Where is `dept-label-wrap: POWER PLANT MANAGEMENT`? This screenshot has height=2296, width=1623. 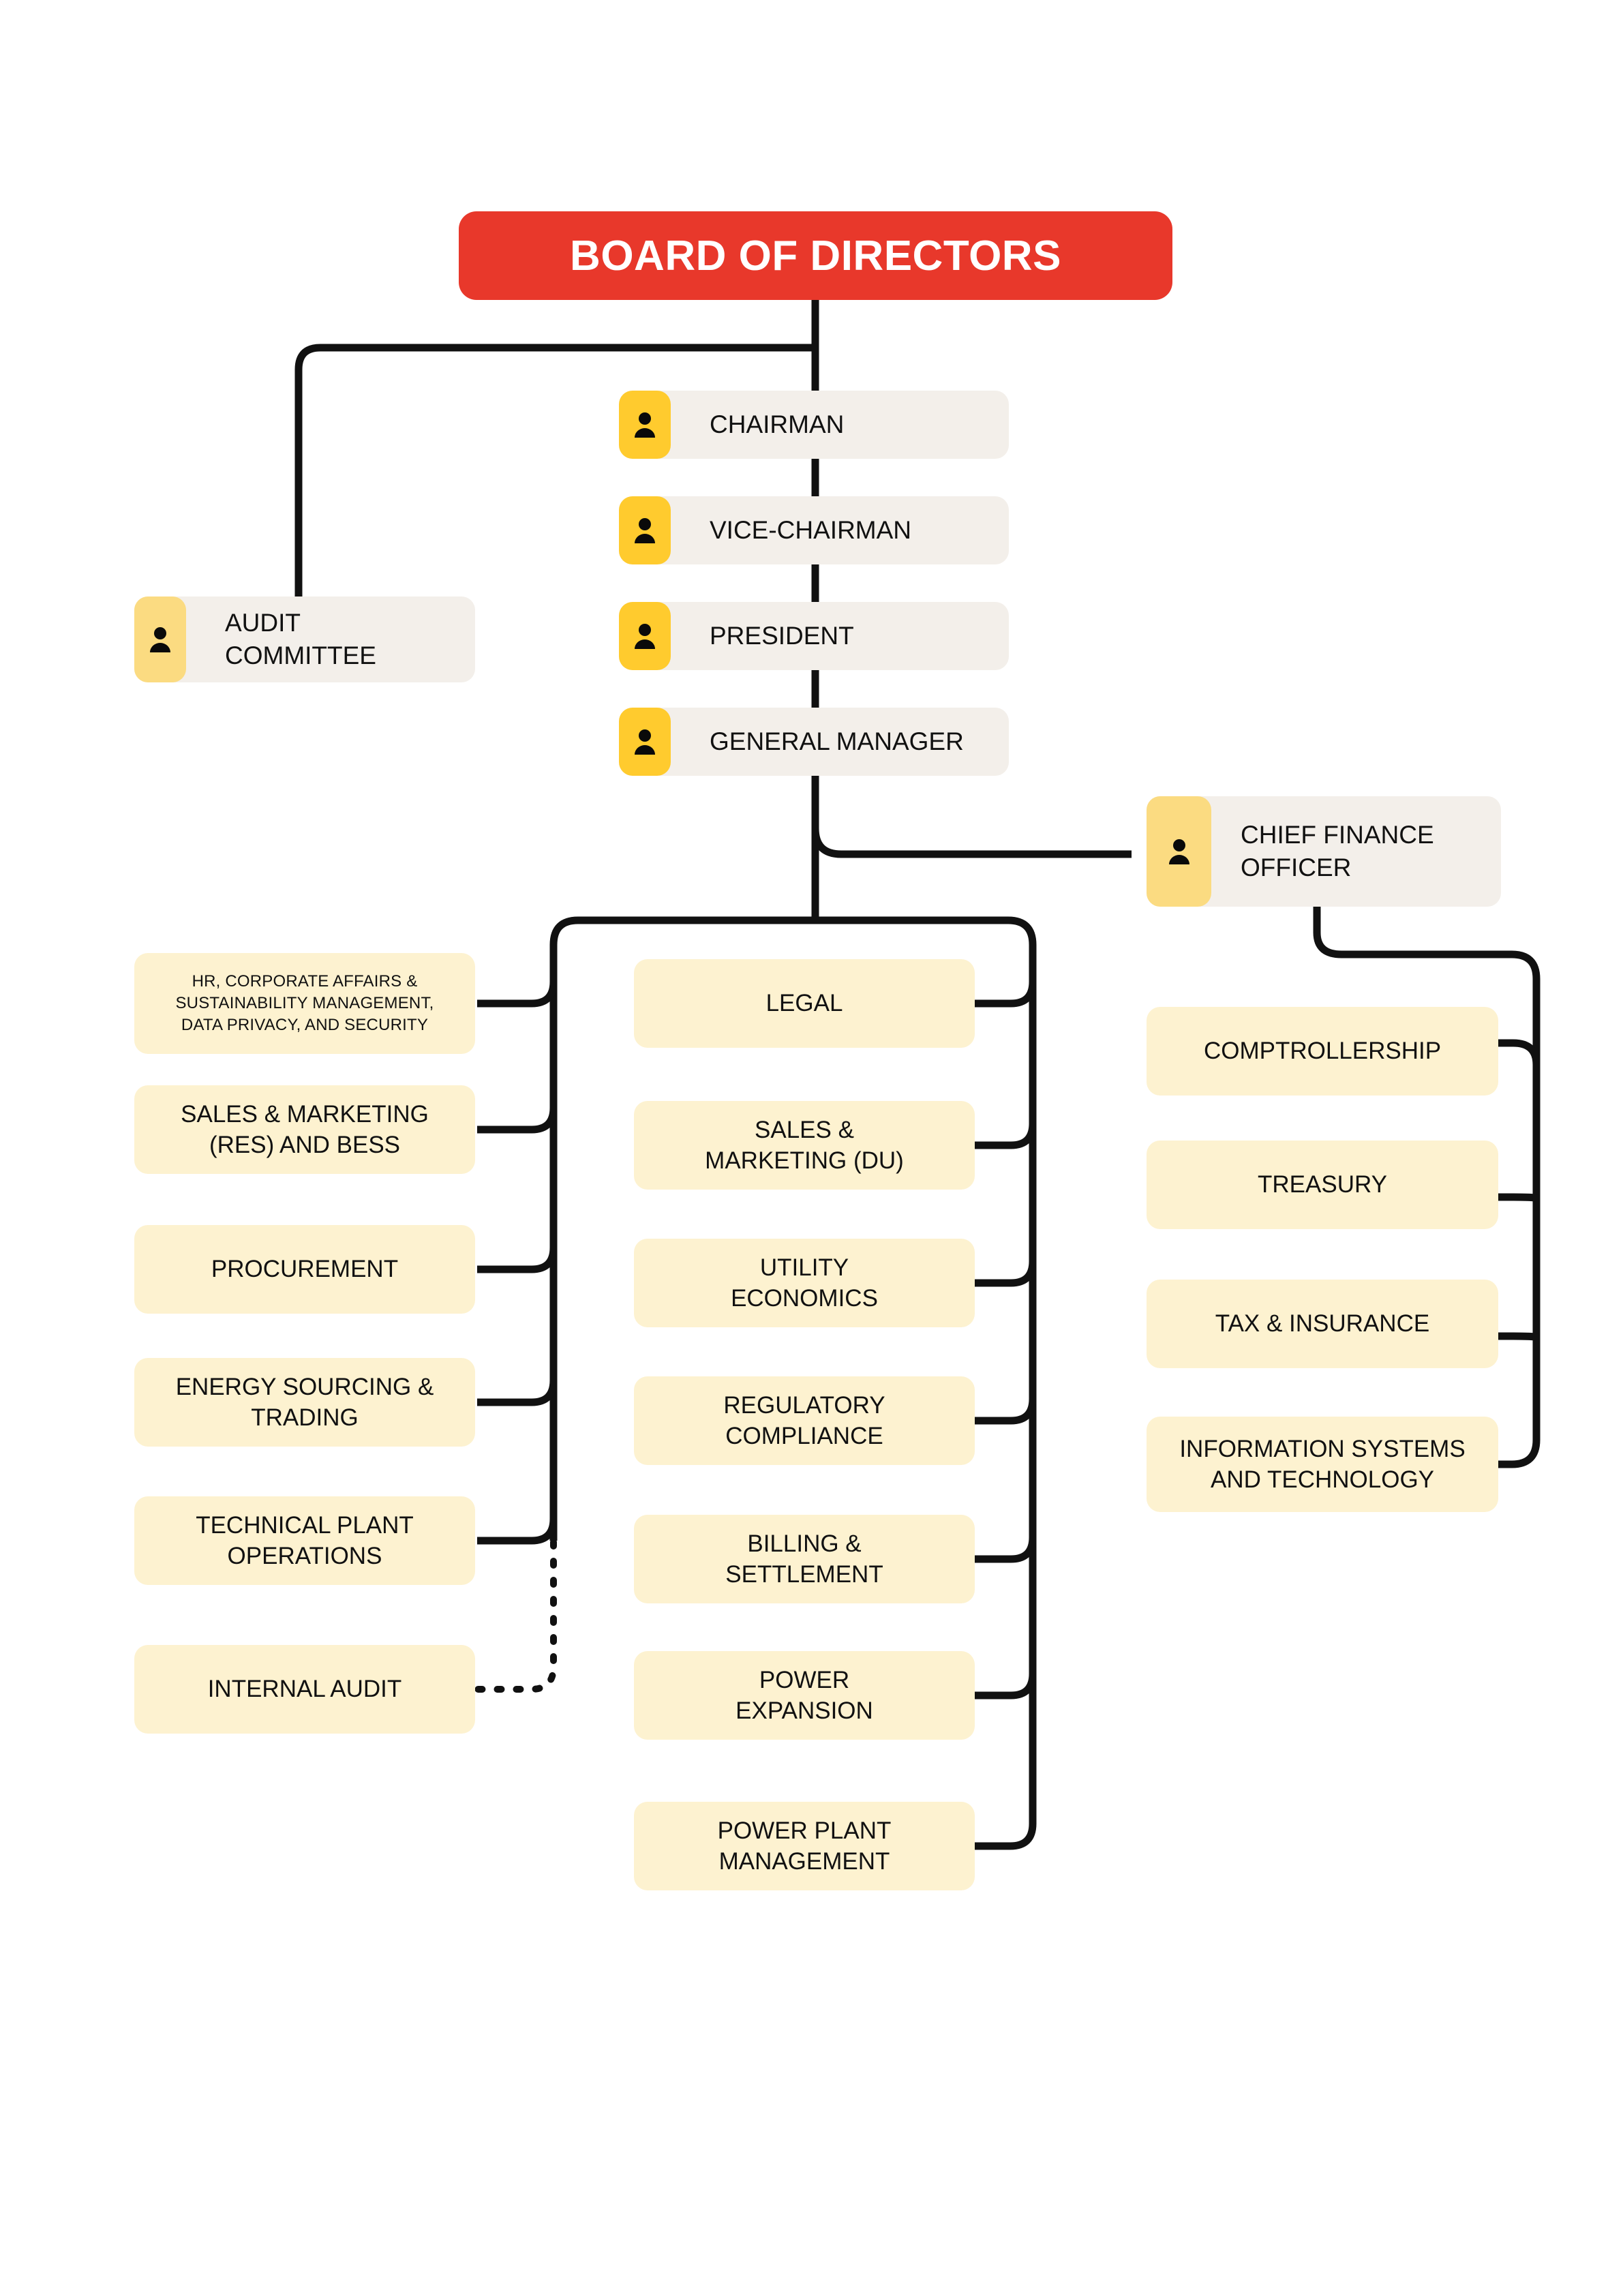
dept-label-wrap: POWER PLANT MANAGEMENT is located at coordinates (805, 1846).